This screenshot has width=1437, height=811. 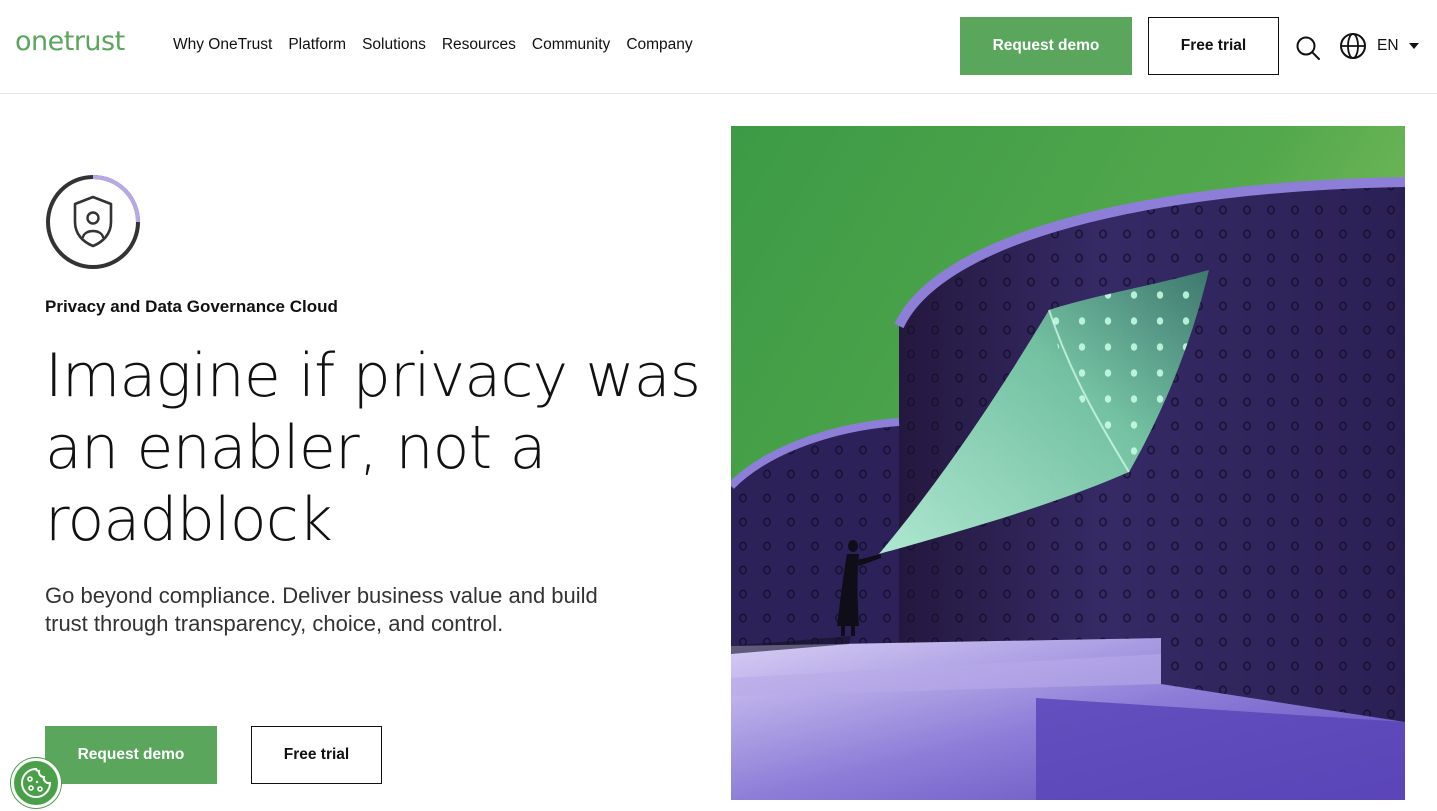 What do you see at coordinates (1388, 46) in the screenshot?
I see `language-selector: EN` at bounding box center [1388, 46].